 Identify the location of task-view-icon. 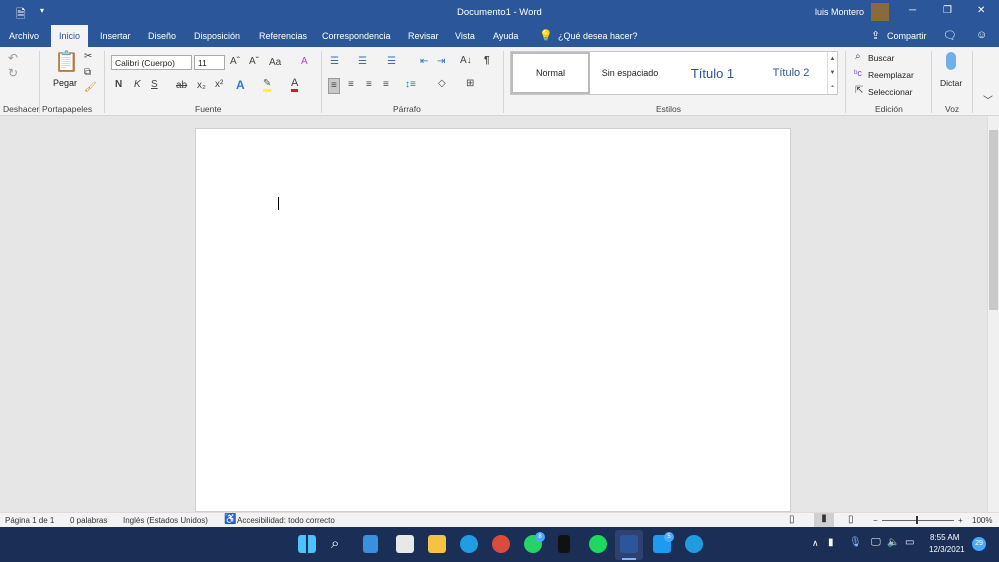
(370, 544).